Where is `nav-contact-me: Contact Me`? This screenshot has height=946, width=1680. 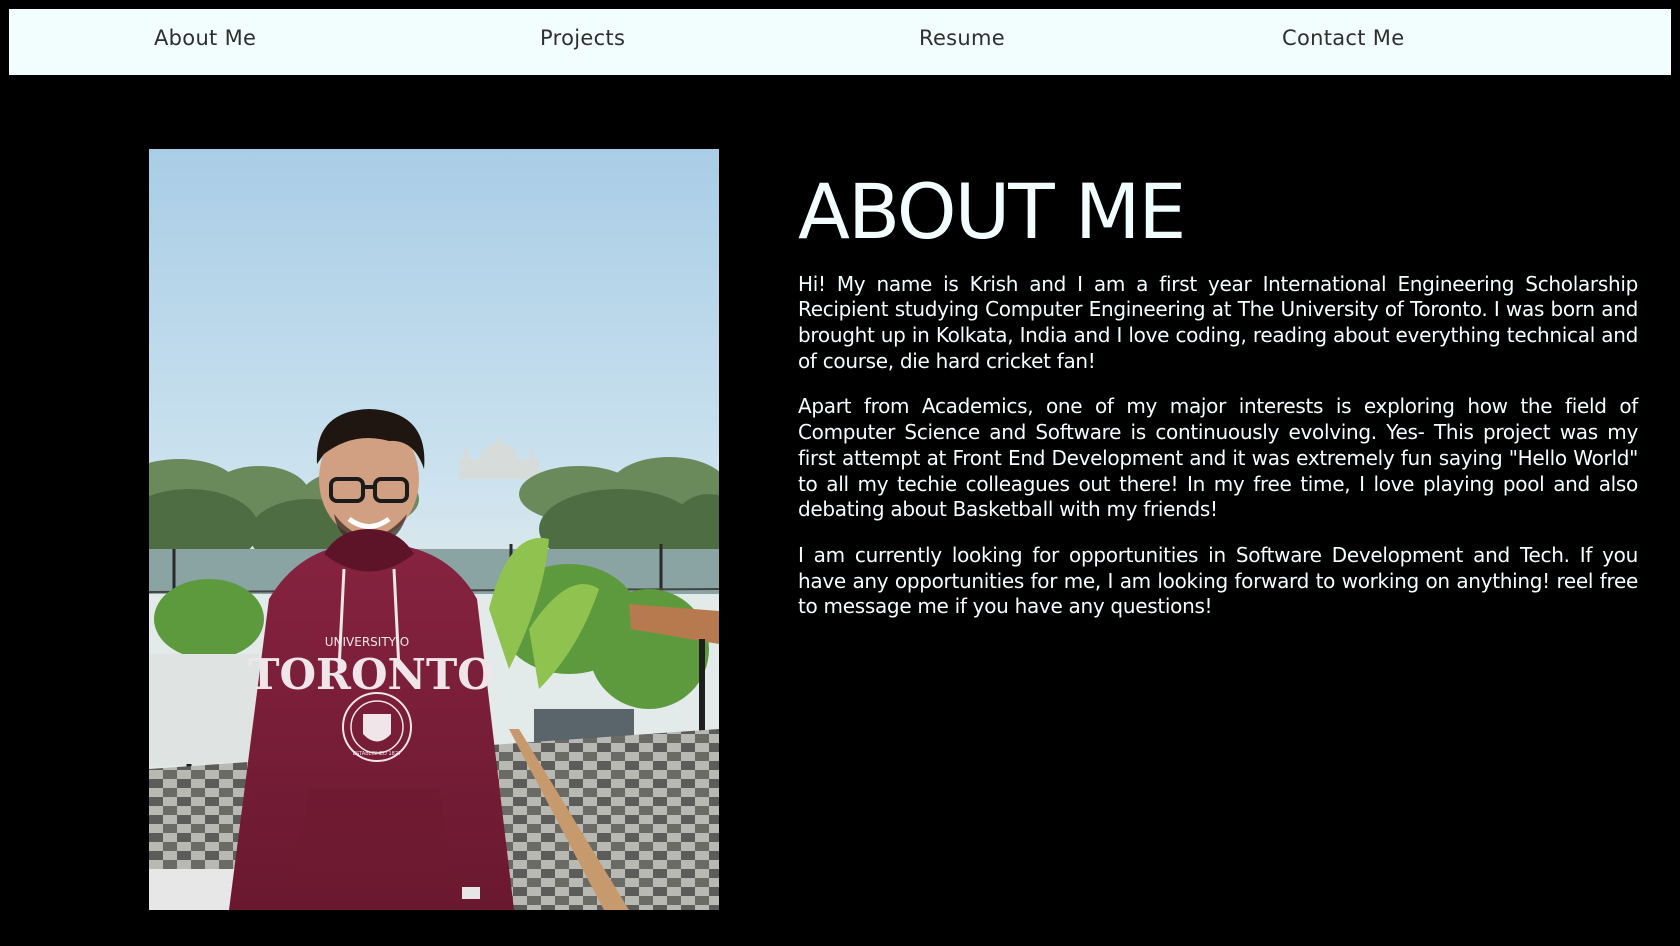 nav-contact-me: Contact Me is located at coordinates (1343, 42).